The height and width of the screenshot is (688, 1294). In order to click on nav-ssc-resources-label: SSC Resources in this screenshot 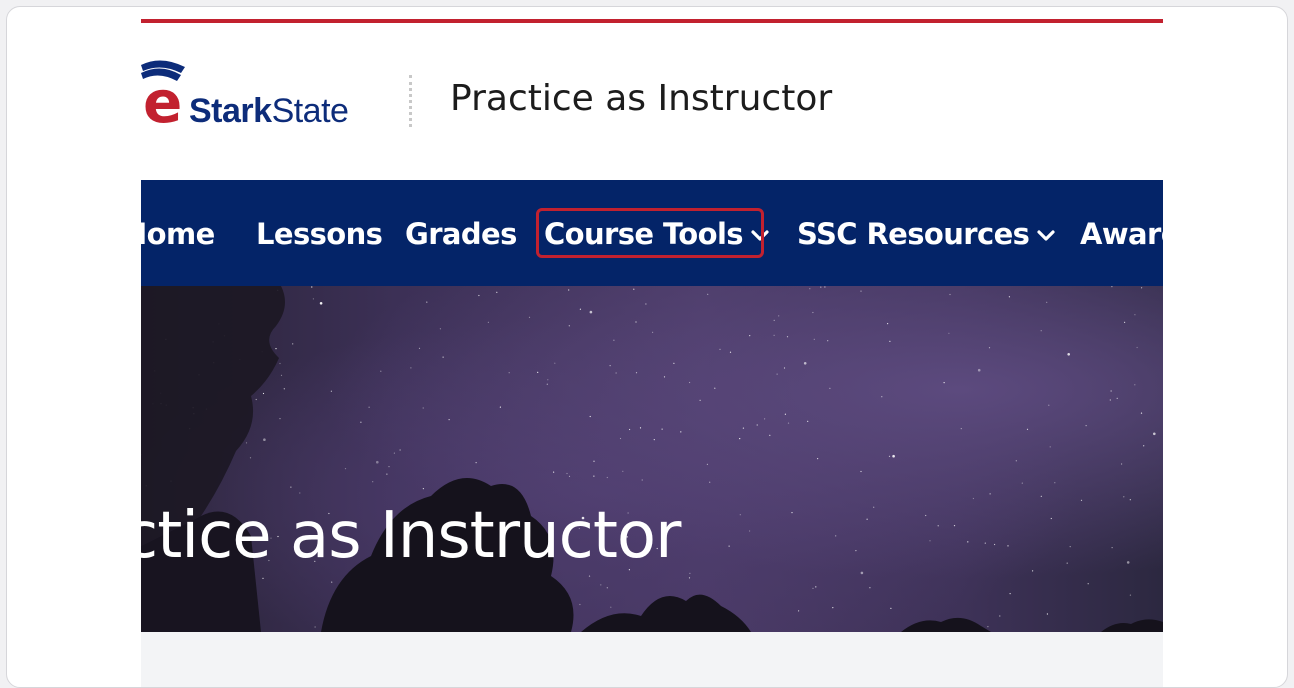, I will do `click(913, 234)`.